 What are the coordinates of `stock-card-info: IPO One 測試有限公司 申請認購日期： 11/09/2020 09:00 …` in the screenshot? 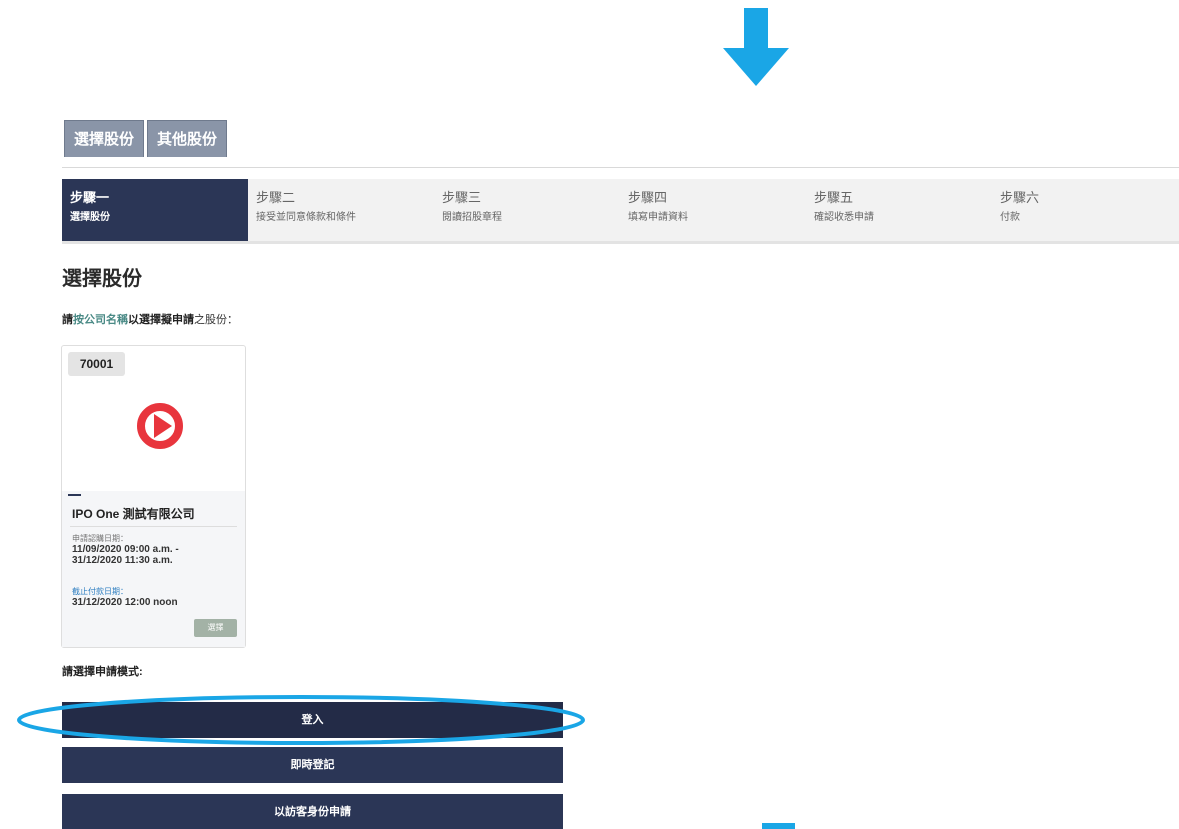 It's located at (153, 569).